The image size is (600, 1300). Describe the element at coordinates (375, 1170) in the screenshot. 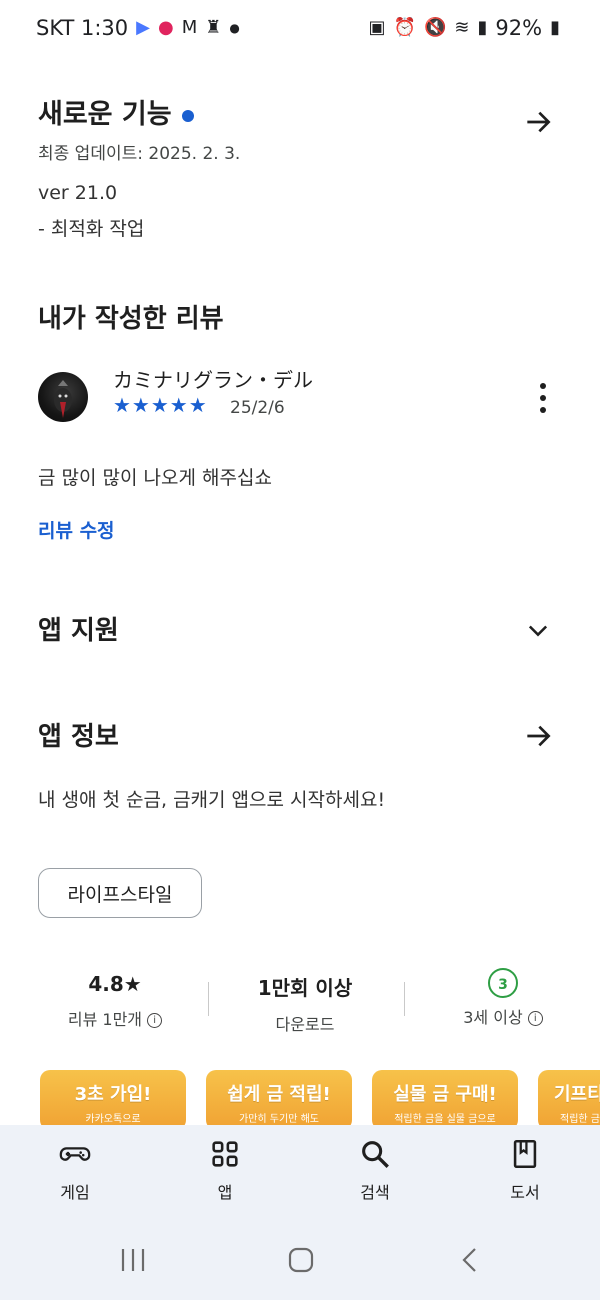

I see `nav-search: 검색` at that location.